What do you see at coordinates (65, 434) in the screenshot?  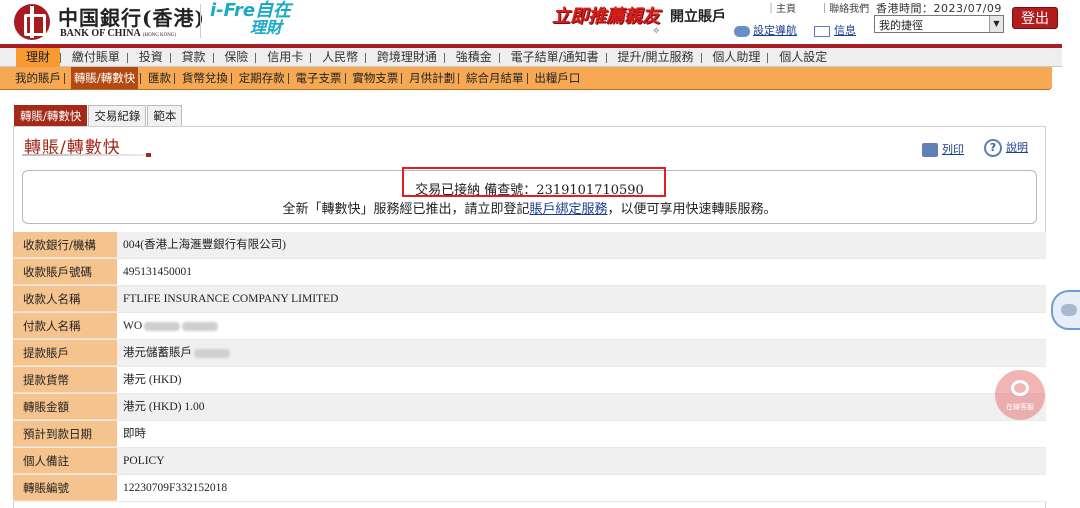 I see `row-label: 預計到款日期` at bounding box center [65, 434].